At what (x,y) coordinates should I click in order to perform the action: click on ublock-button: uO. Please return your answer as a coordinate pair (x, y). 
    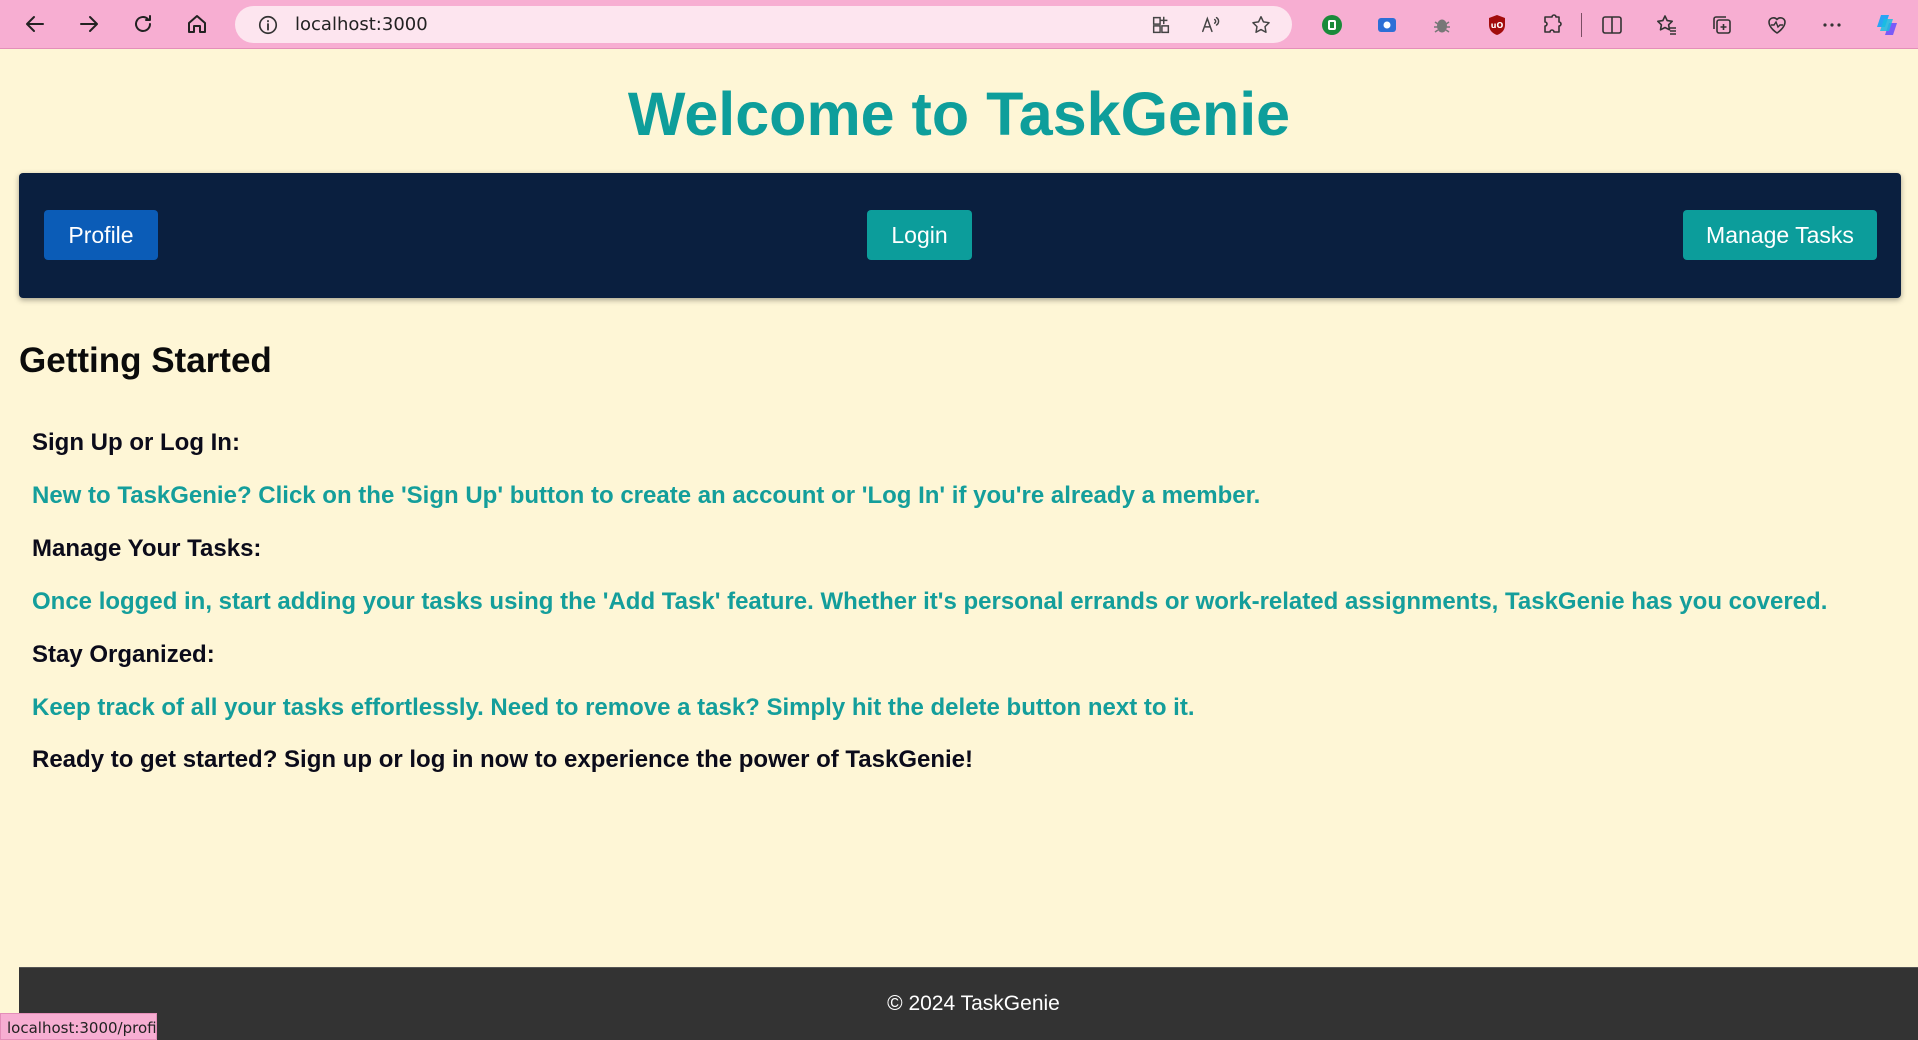
    Looking at the image, I should click on (1497, 24).